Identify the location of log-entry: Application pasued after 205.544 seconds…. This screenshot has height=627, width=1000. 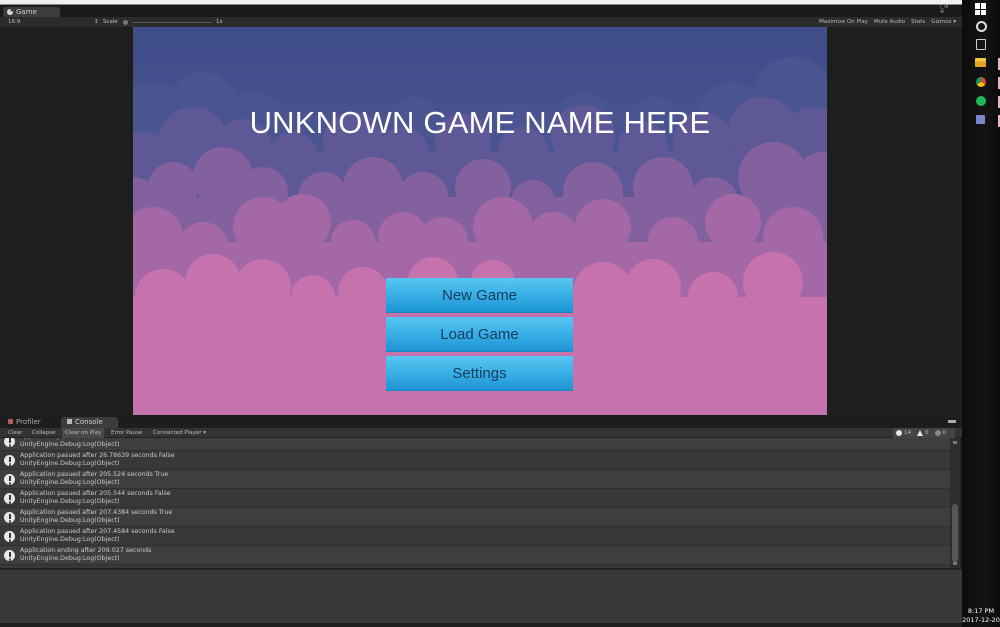
(475, 498).